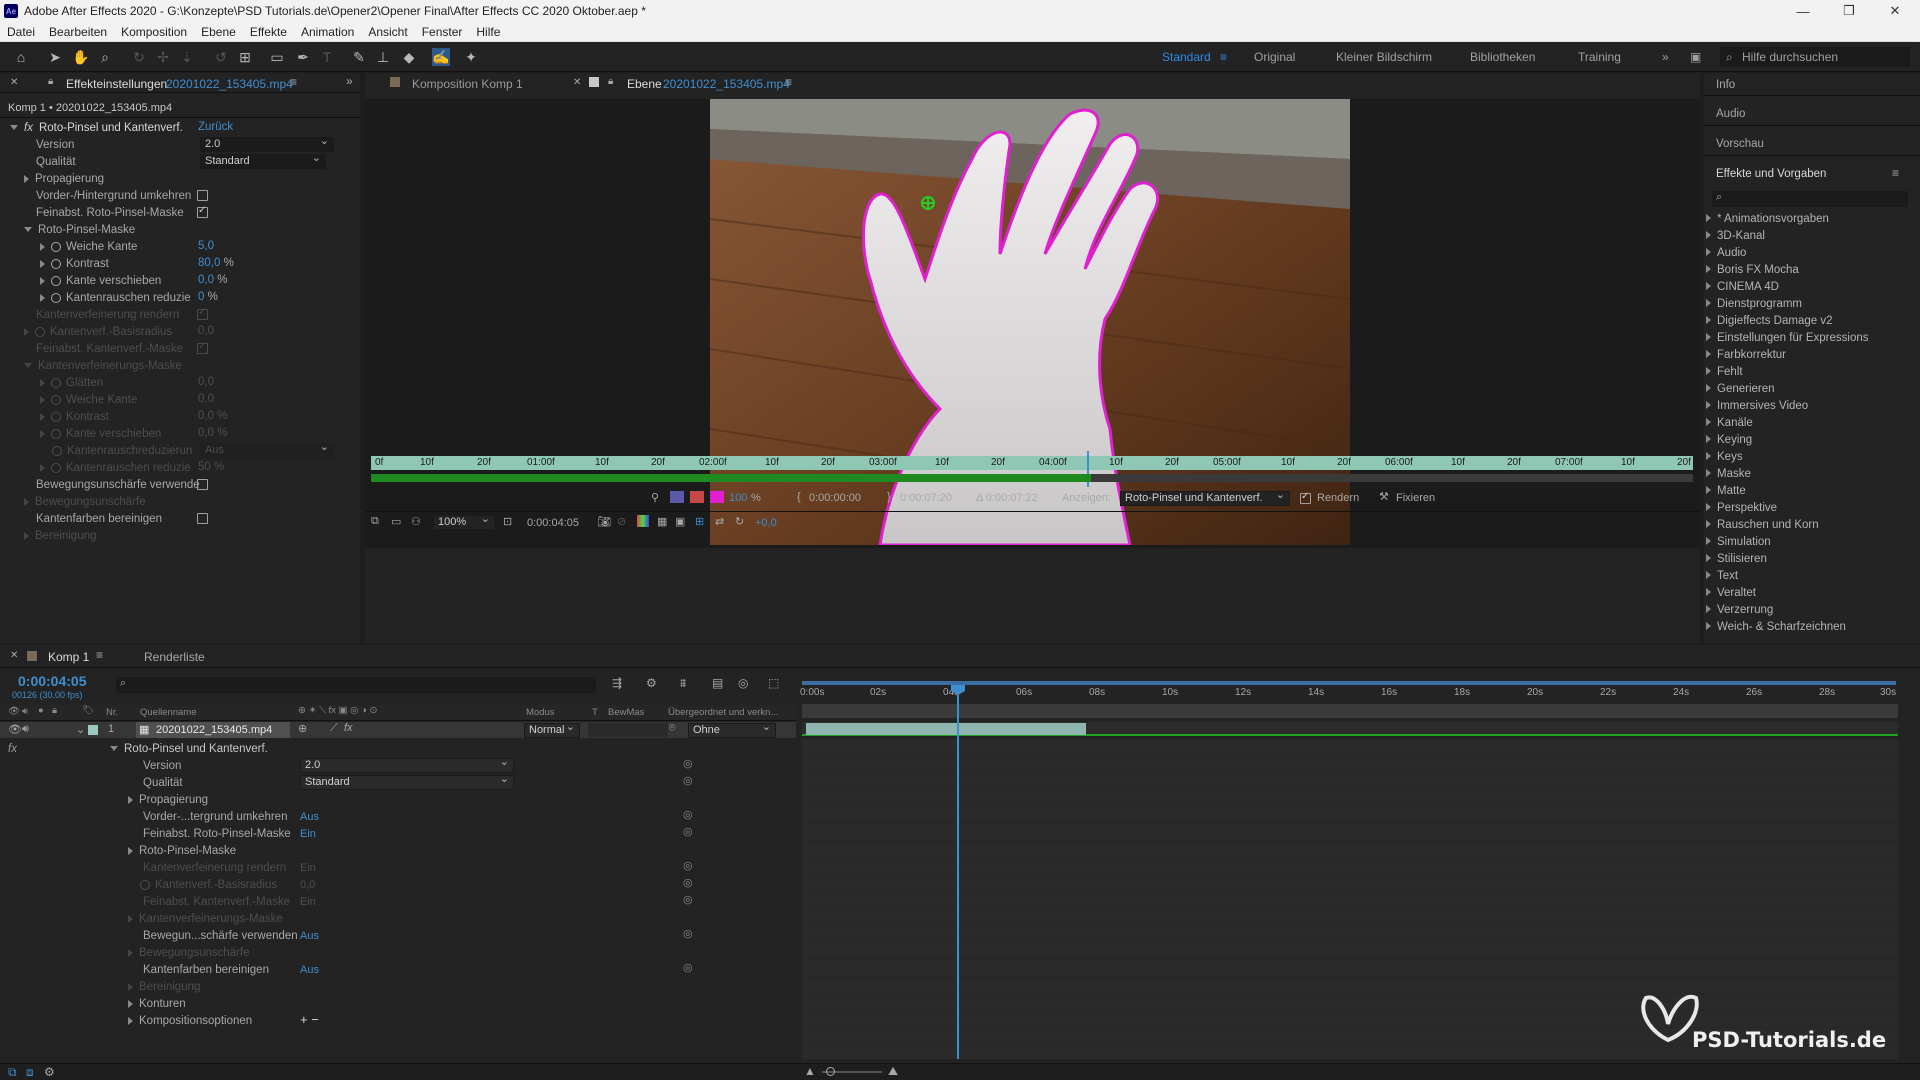 Image resolution: width=1920 pixels, height=1080 pixels. I want to click on out-point-icon: }, so click(889, 497).